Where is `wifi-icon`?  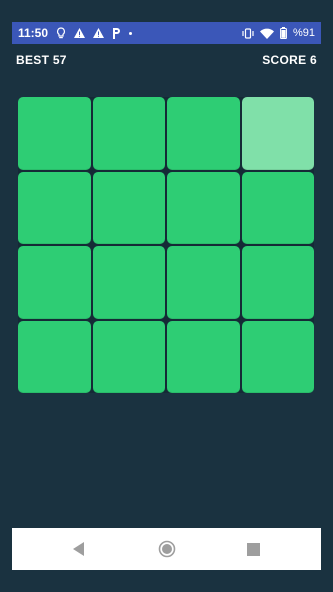
wifi-icon is located at coordinates (266, 33).